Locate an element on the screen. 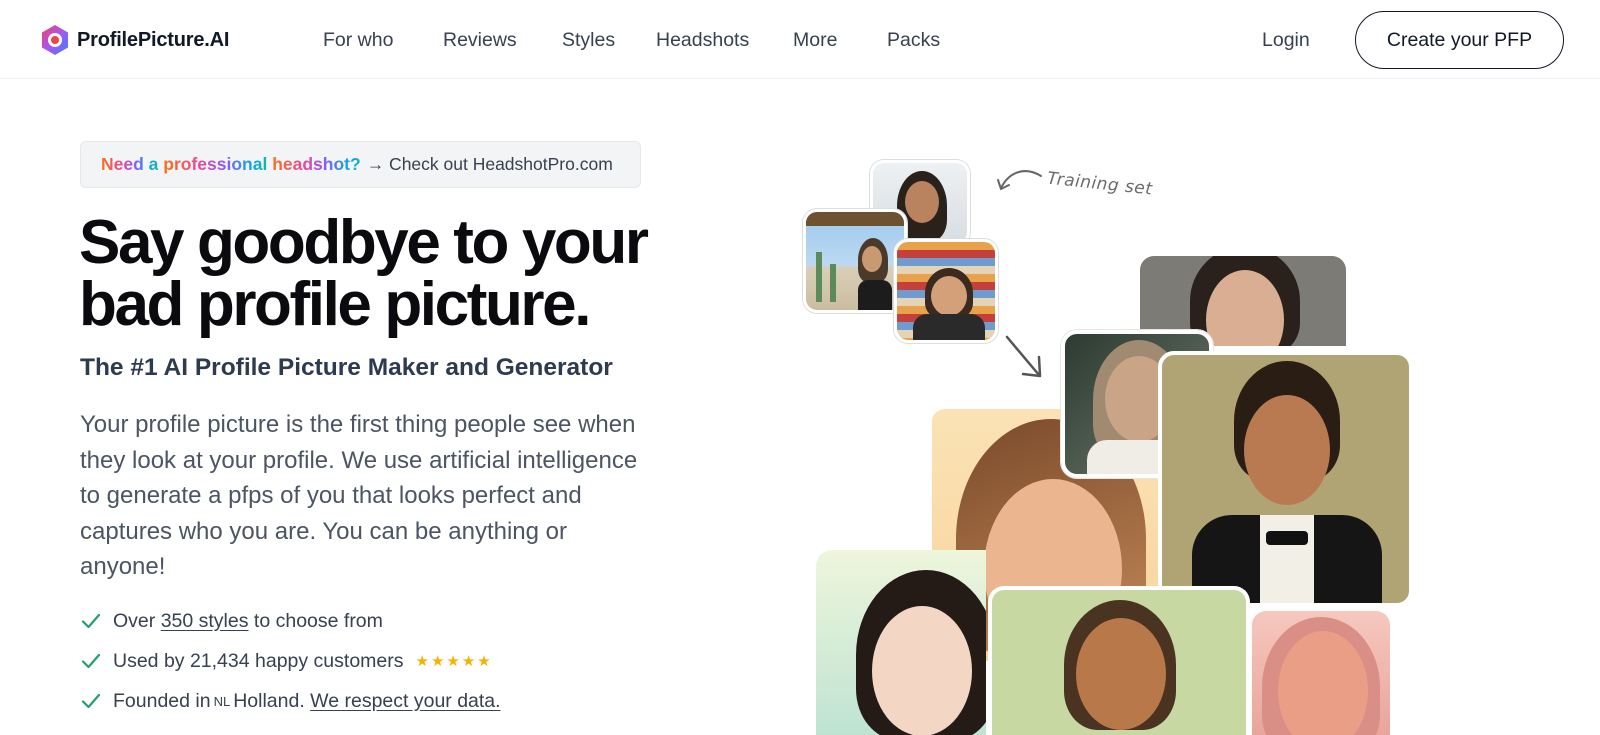 The image size is (1600, 735). create-pfp-button: Create your PFP is located at coordinates (1459, 40).